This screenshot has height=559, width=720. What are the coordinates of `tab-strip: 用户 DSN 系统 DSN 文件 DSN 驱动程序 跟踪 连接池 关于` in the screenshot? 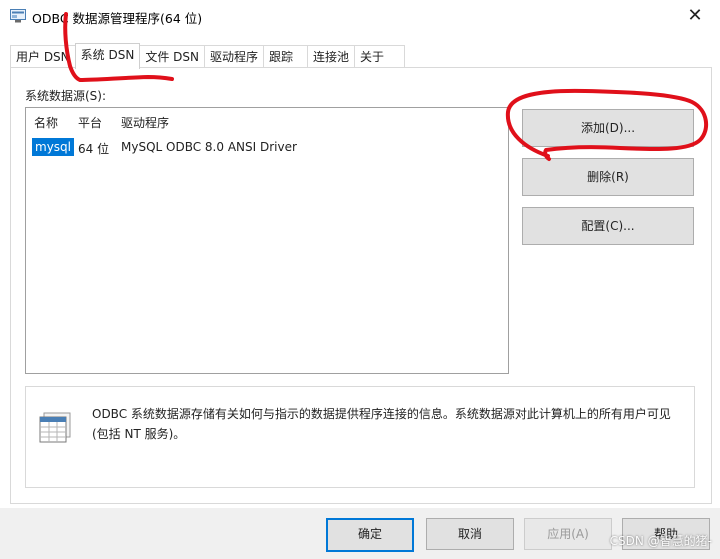 It's located at (208, 56).